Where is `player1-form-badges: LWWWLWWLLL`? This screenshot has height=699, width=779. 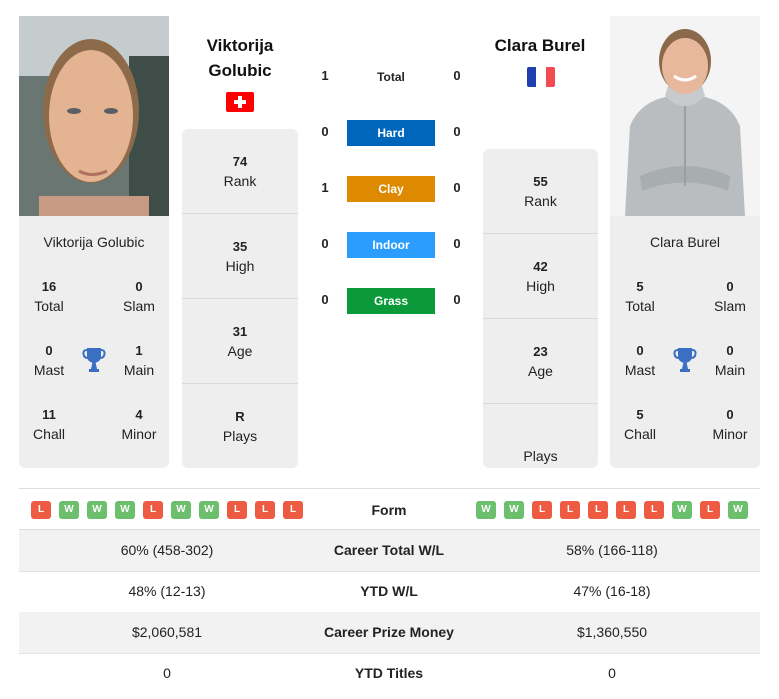 player1-form-badges: LWWWLWWLLL is located at coordinates (167, 510).